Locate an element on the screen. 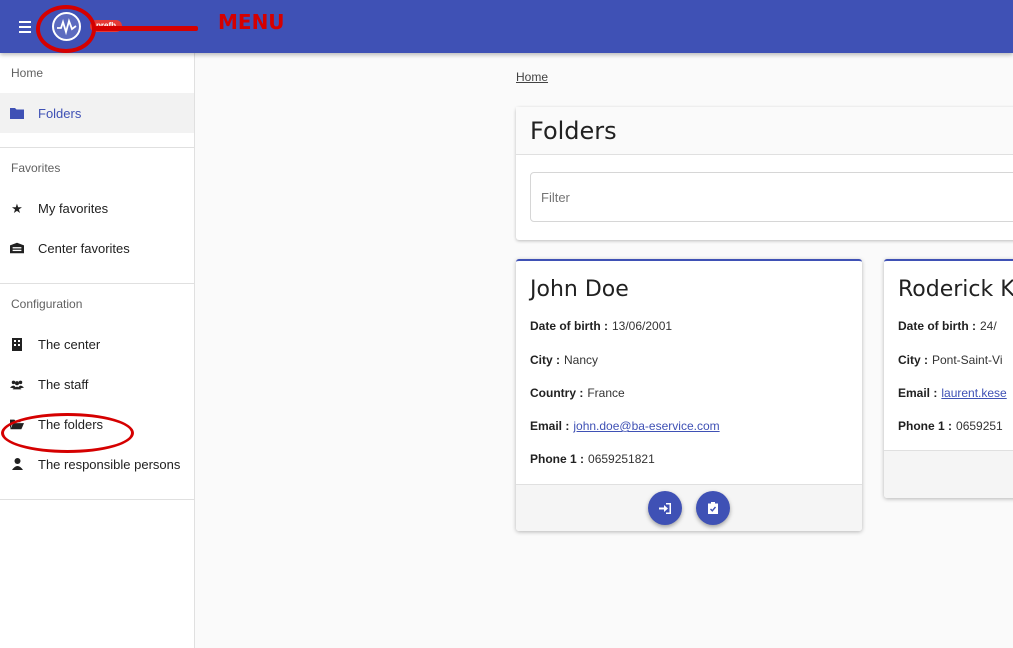 This screenshot has width=1013, height=648. email-link: laurent.kese is located at coordinates (973, 393).